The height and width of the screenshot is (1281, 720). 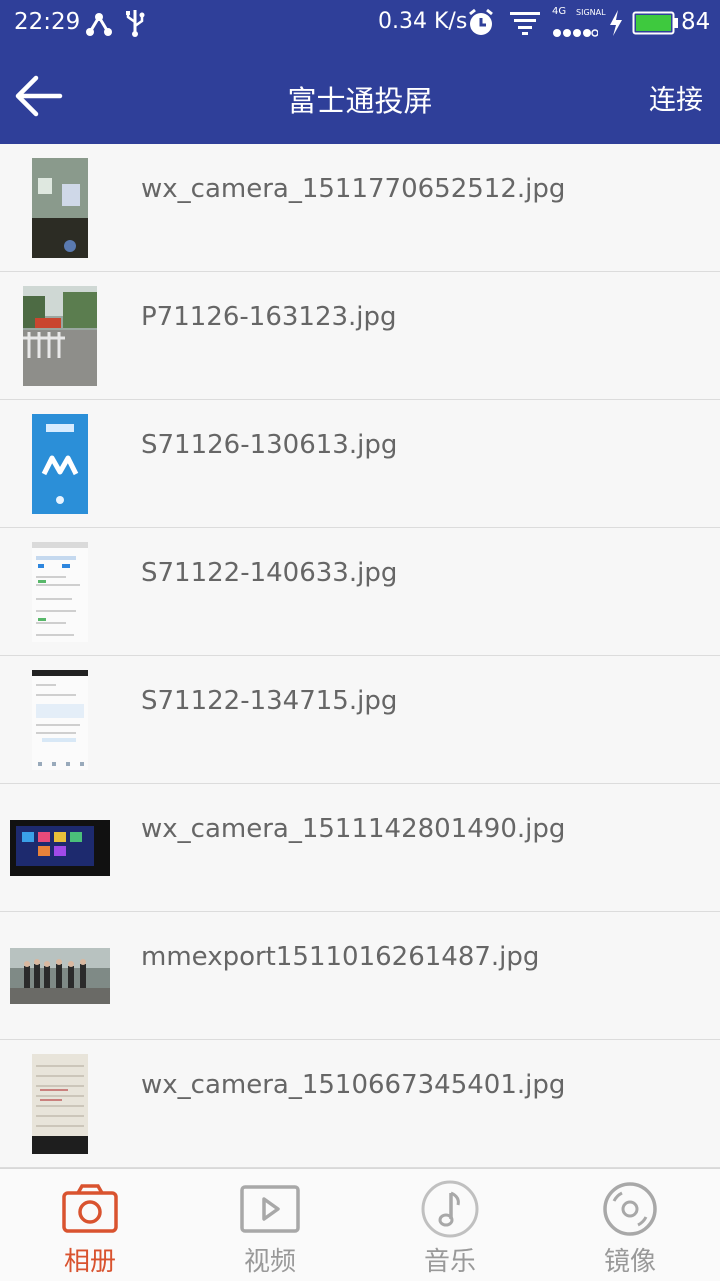 I want to click on list-item: S71126-130613.jpg, so click(x=360, y=464).